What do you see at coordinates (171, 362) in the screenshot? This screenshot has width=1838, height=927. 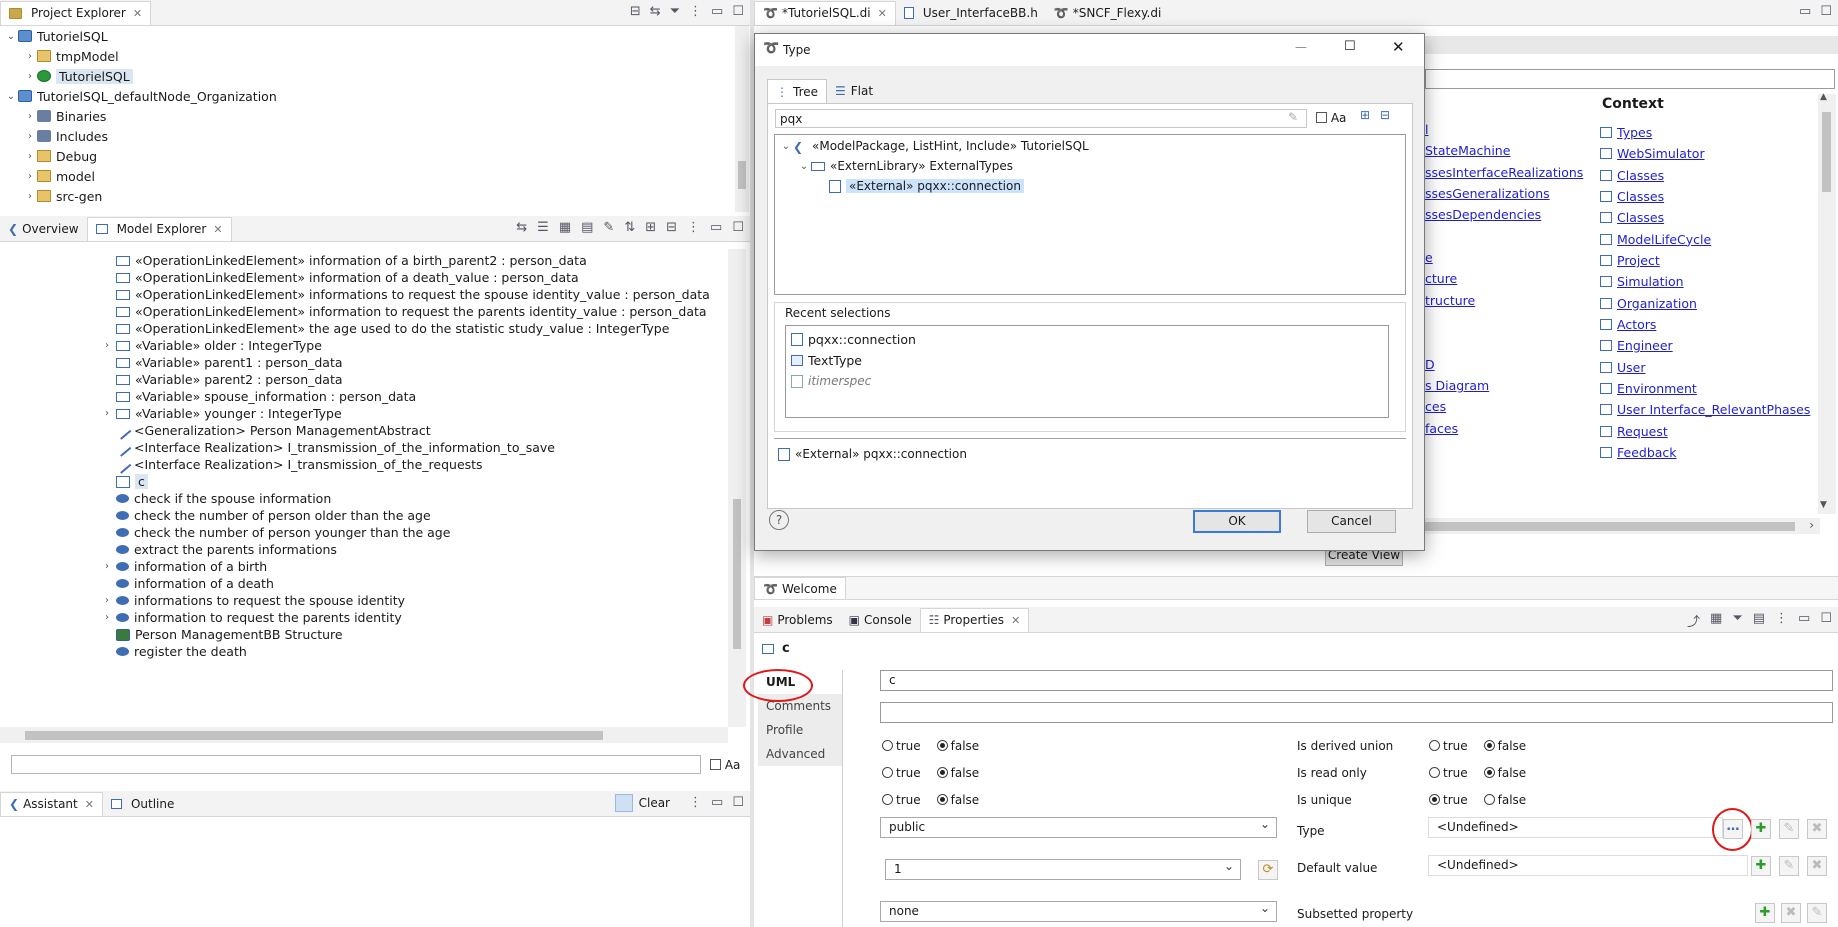 I see `list-item: «Variable» parent1 : person_data` at bounding box center [171, 362].